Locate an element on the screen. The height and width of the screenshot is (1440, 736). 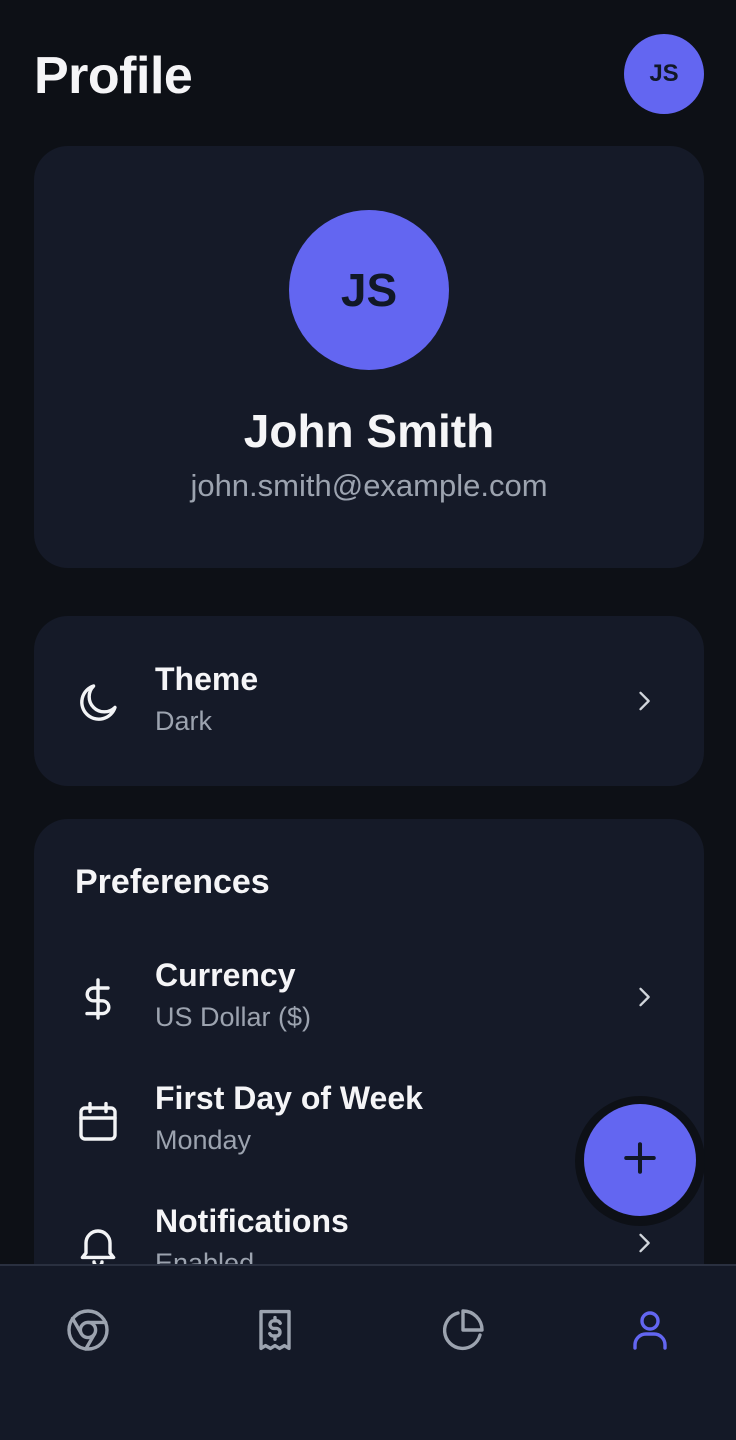
first-day-value: Monday is located at coordinates (203, 1140).